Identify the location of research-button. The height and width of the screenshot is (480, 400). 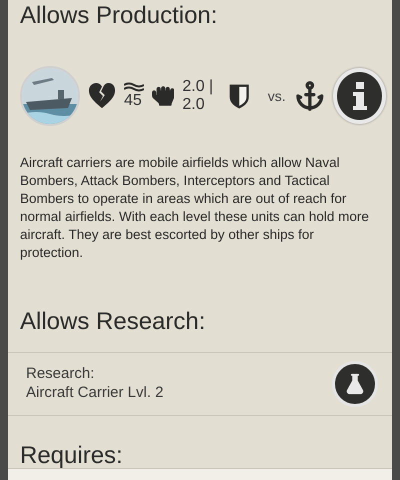
(355, 383).